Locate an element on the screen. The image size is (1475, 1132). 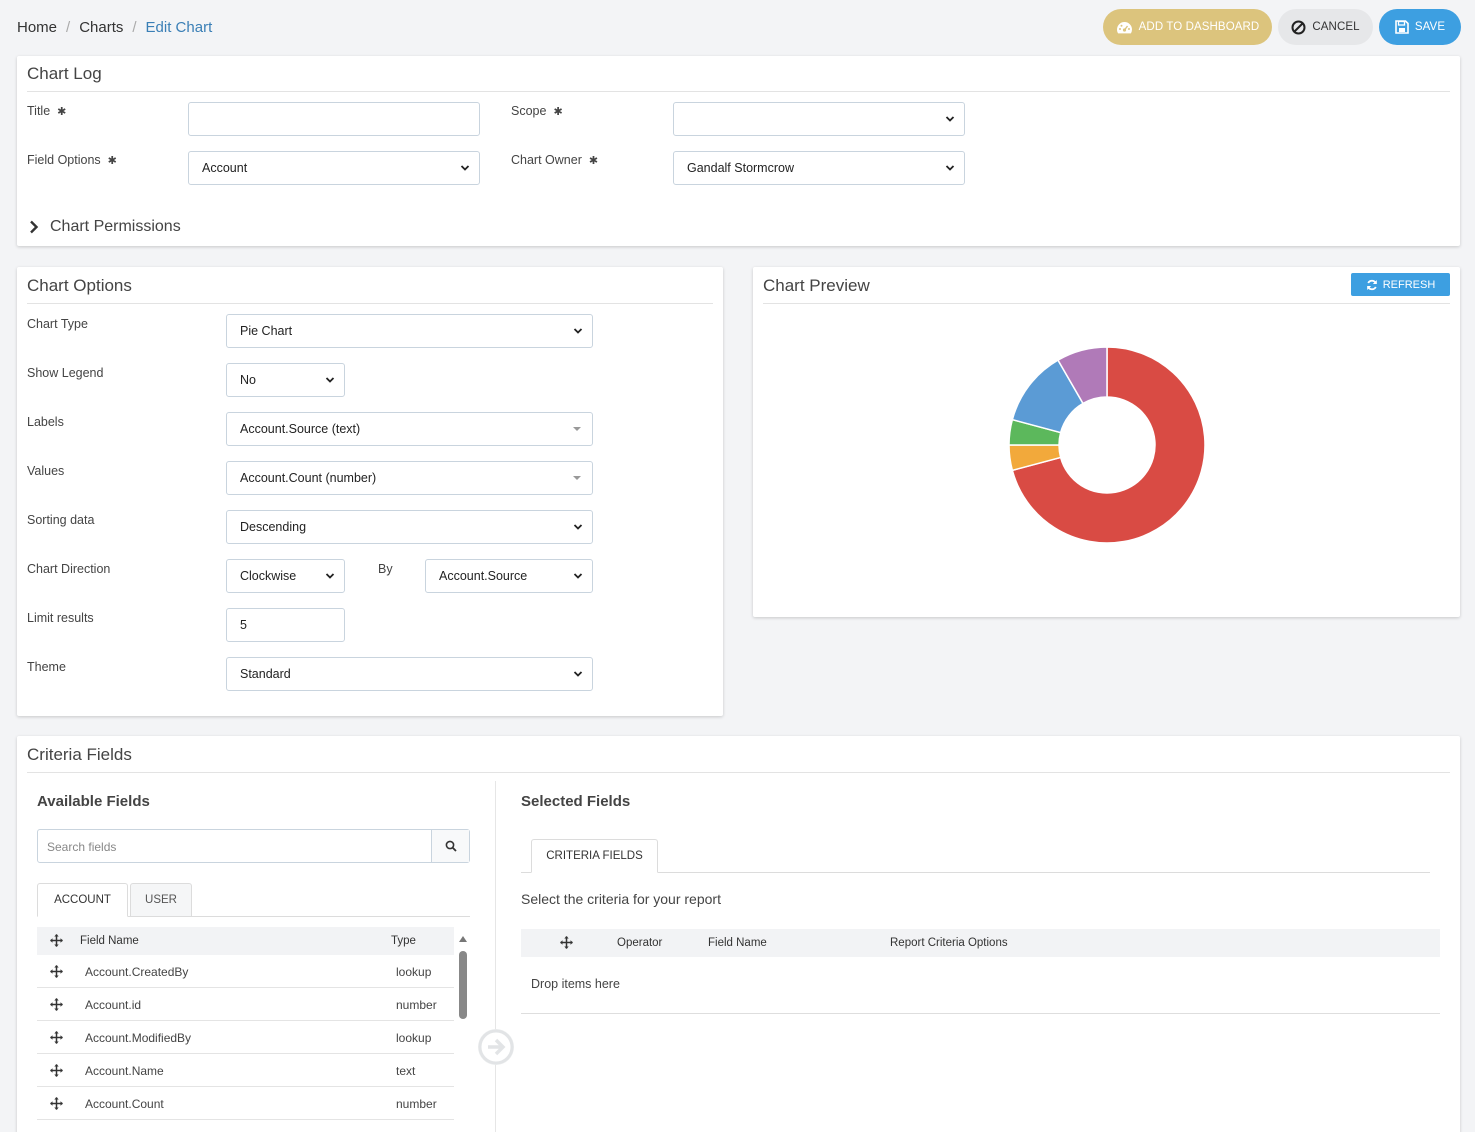
field-name: Account.ModifiedBy is located at coordinates (138, 1038).